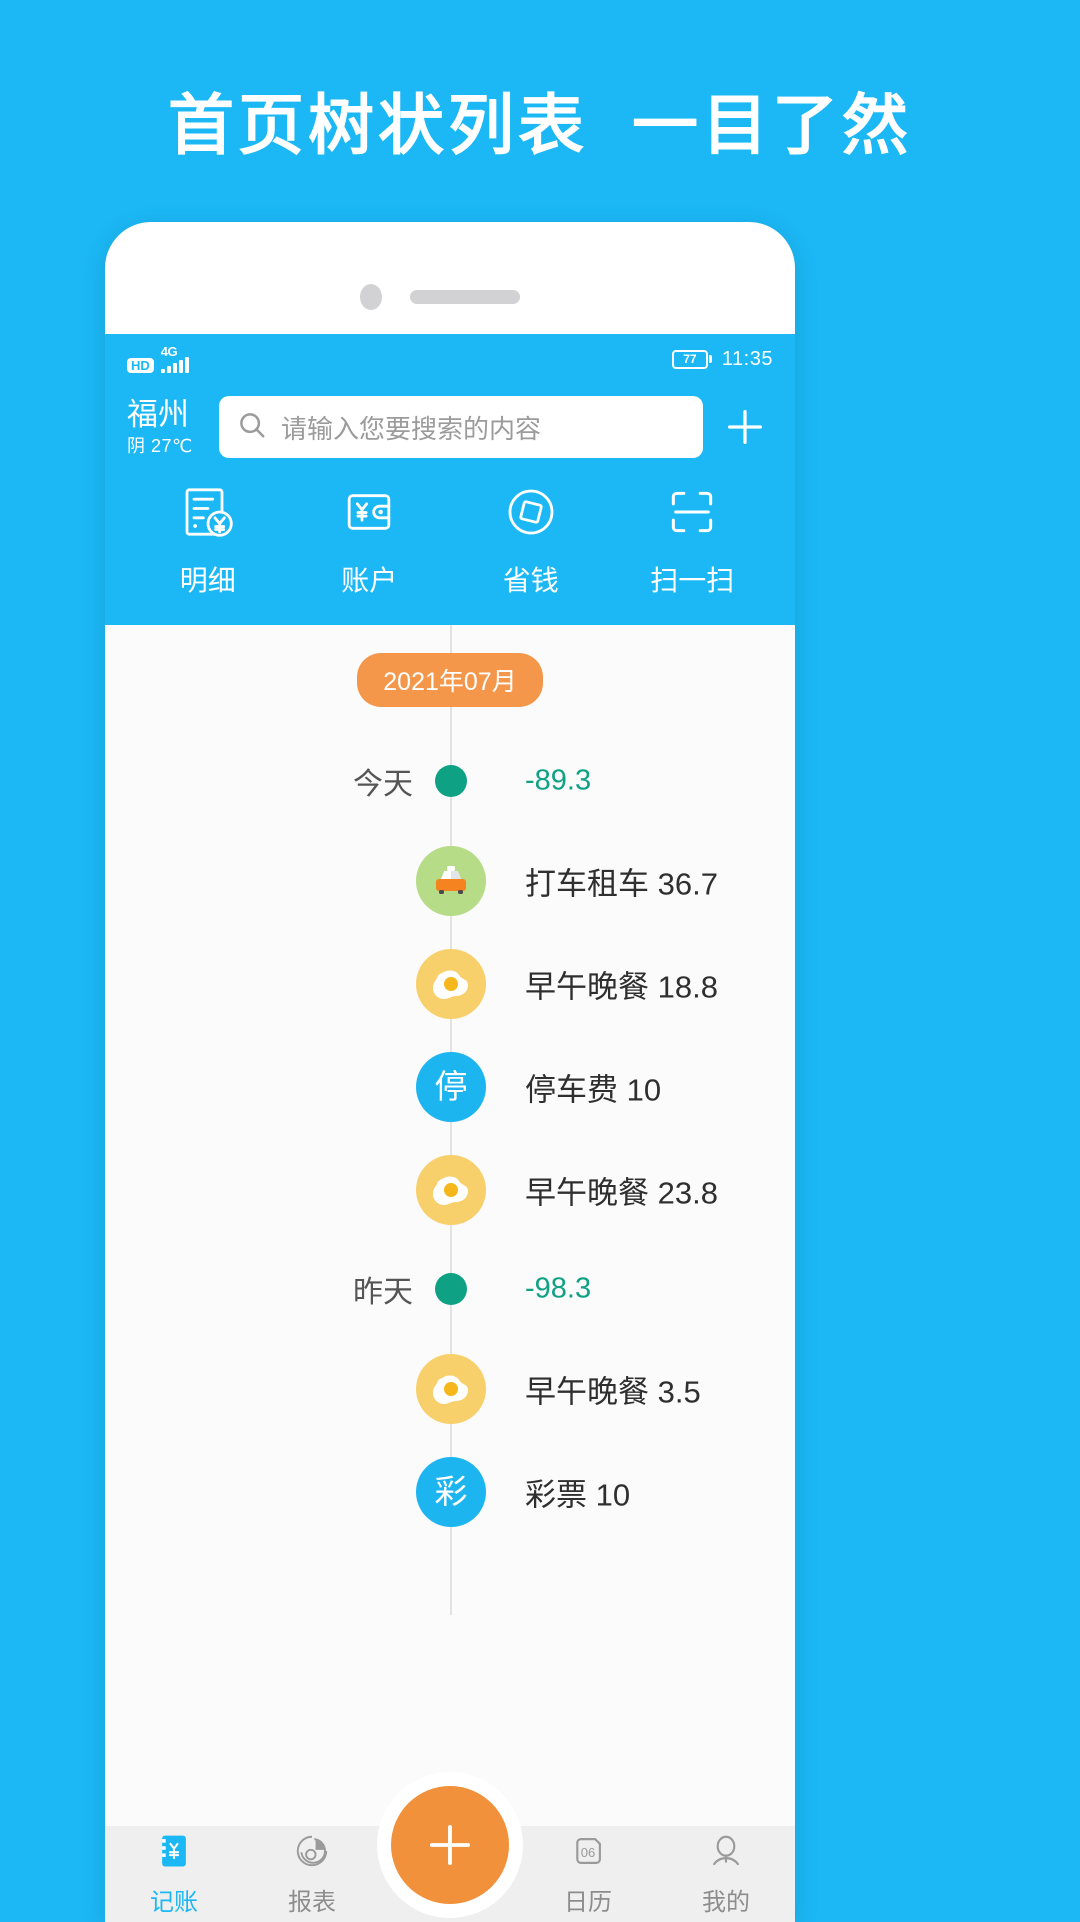 The width and height of the screenshot is (1080, 1922). What do you see at coordinates (558, 1288) in the screenshot?
I see `day-total-amount: -98.3` at bounding box center [558, 1288].